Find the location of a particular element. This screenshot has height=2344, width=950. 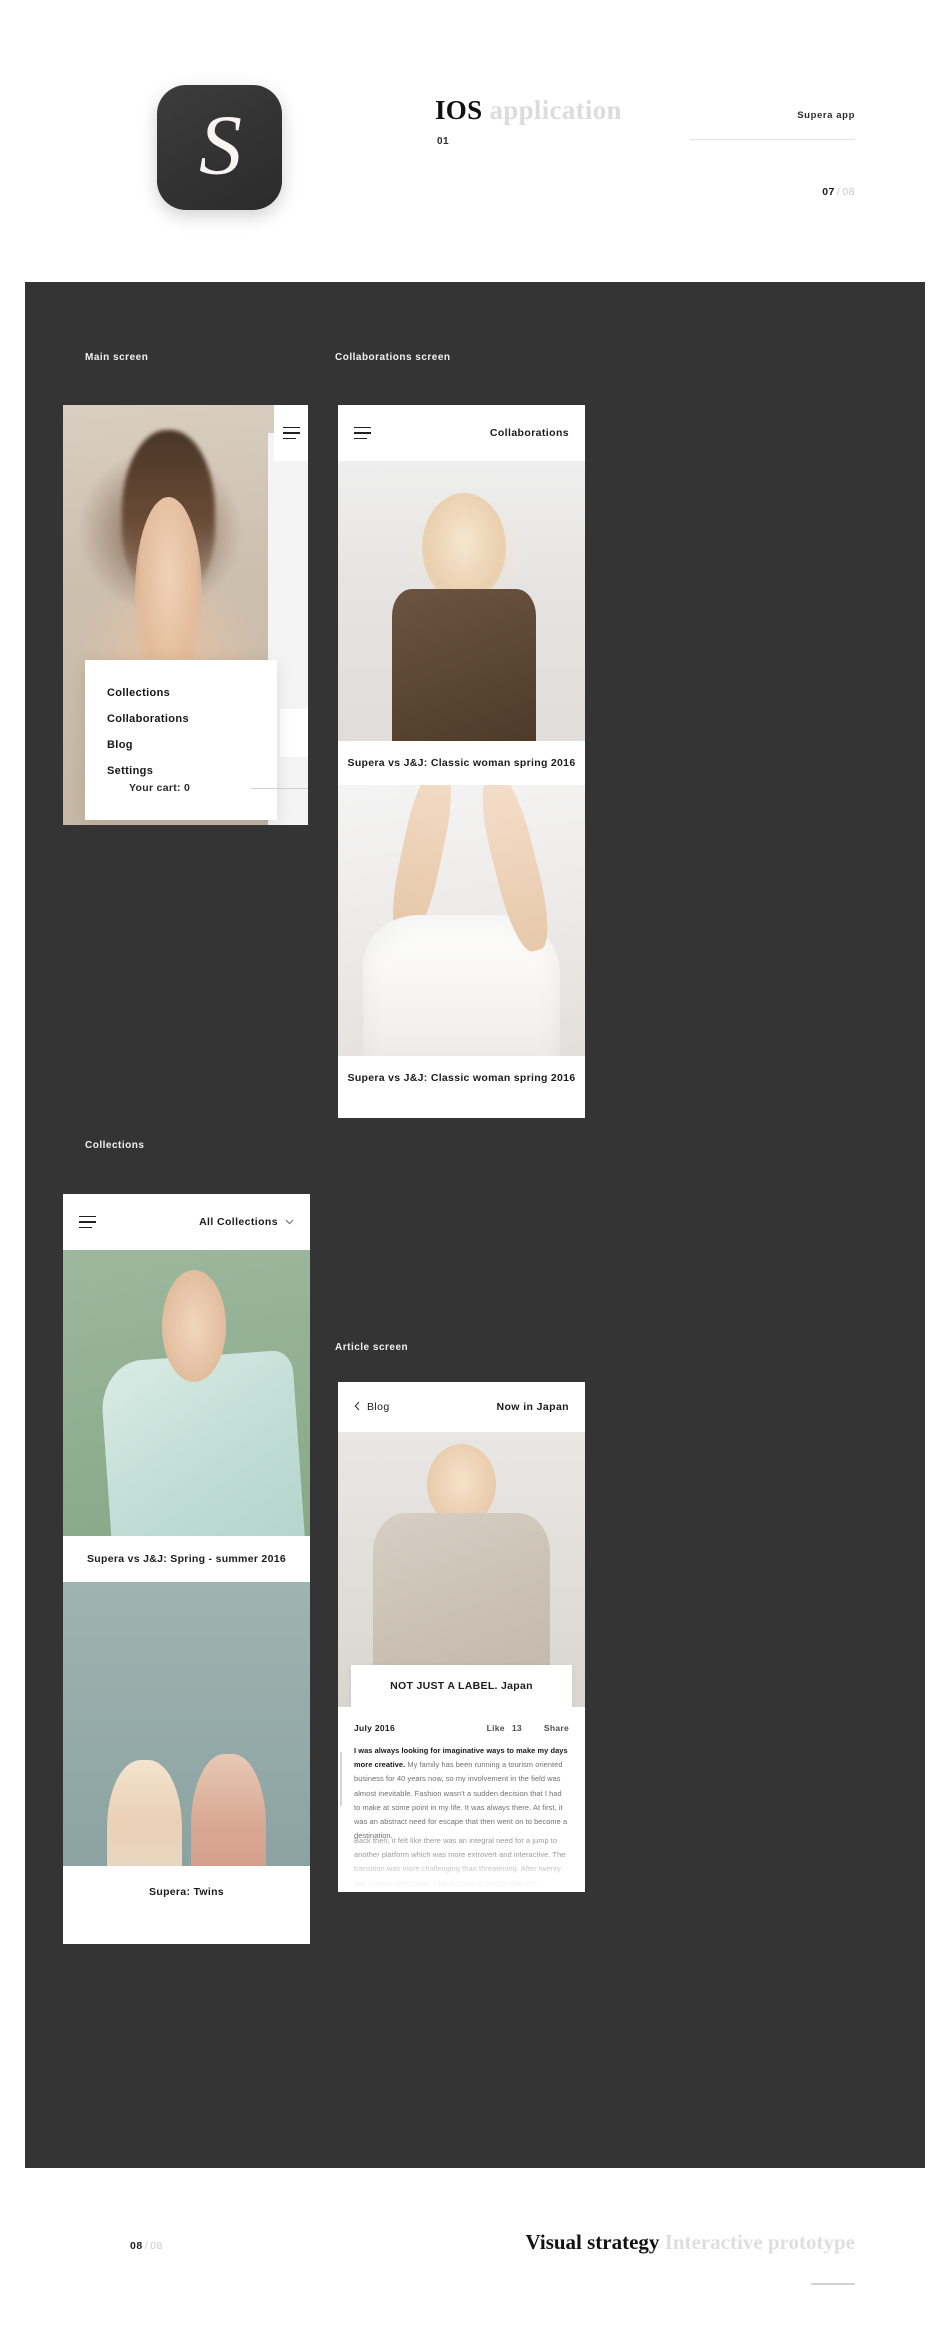

collaboration-card-caption-2: Supera vs J&J: Classic woman spring 2016 is located at coordinates (461, 1078).